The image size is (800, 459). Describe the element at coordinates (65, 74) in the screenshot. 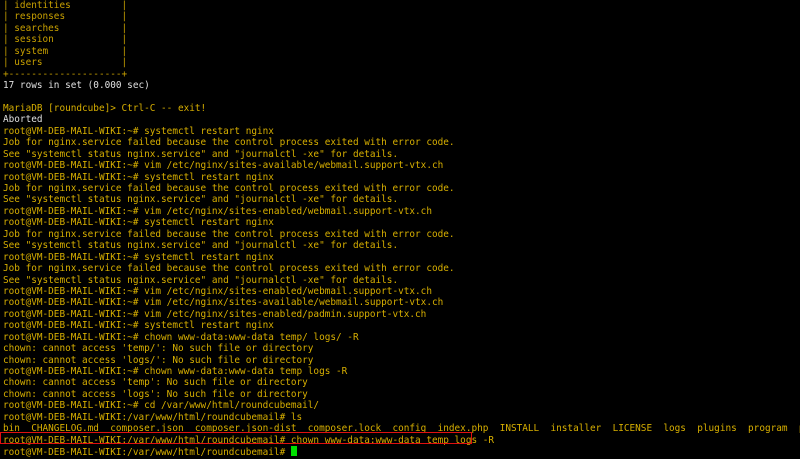

I see `terminal-line-text: +--------------------+` at that location.